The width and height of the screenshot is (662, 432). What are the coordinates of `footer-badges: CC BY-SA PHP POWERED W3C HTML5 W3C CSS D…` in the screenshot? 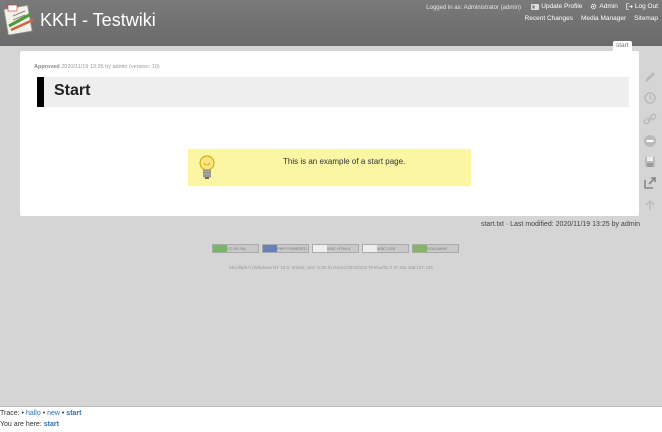 It's located at (335, 248).